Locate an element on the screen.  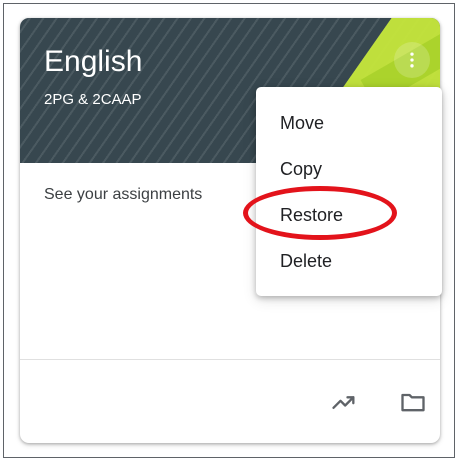
trending-up-icon is located at coordinates (343, 402).